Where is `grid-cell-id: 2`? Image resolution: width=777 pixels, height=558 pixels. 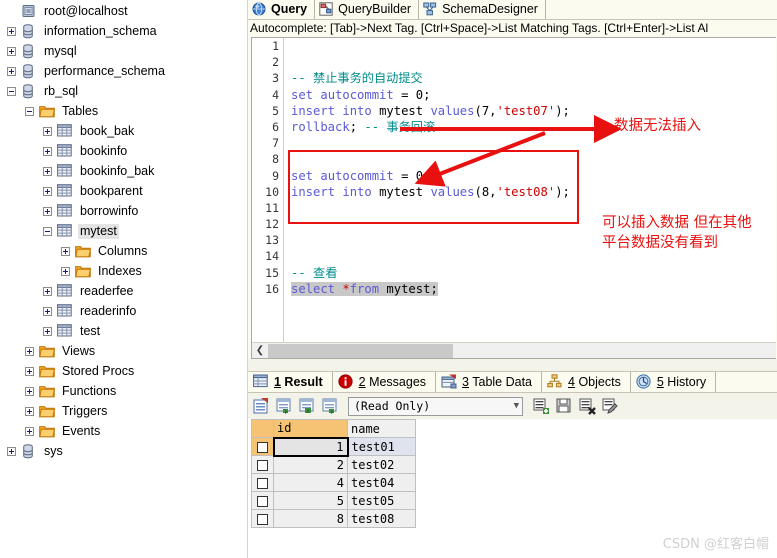
grid-cell-id: 2 is located at coordinates (310, 464).